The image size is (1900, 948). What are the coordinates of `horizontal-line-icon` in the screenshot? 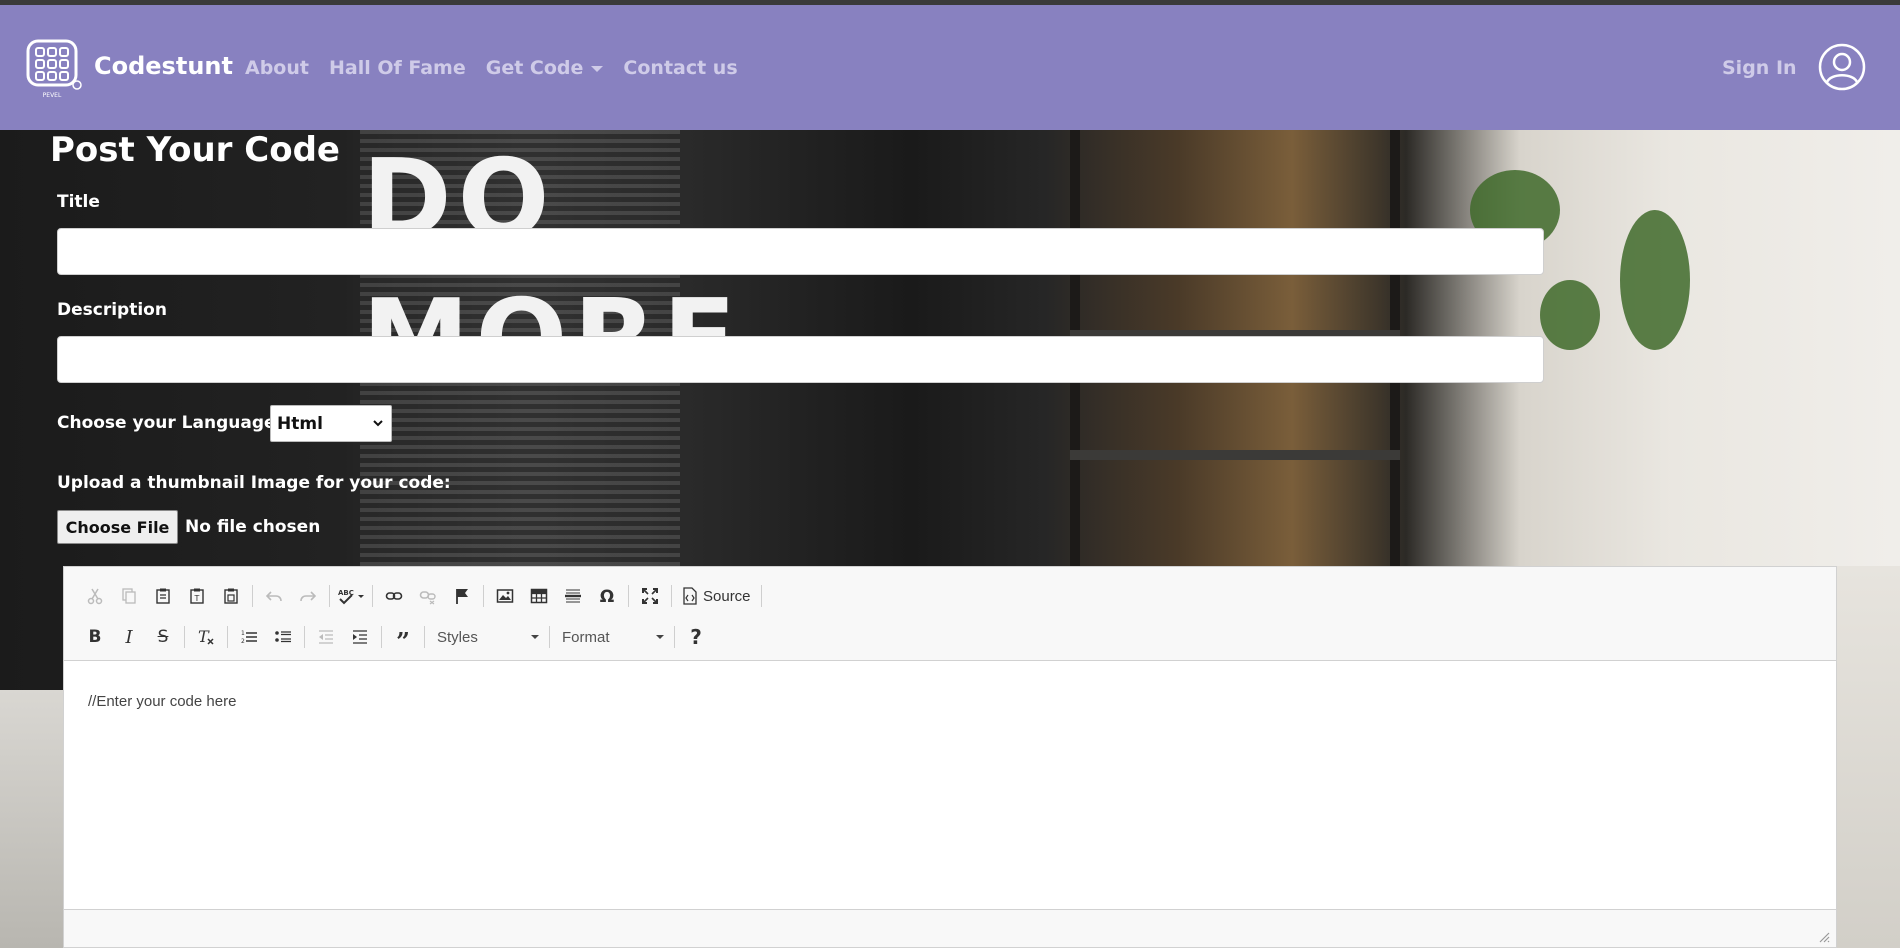 It's located at (573, 596).